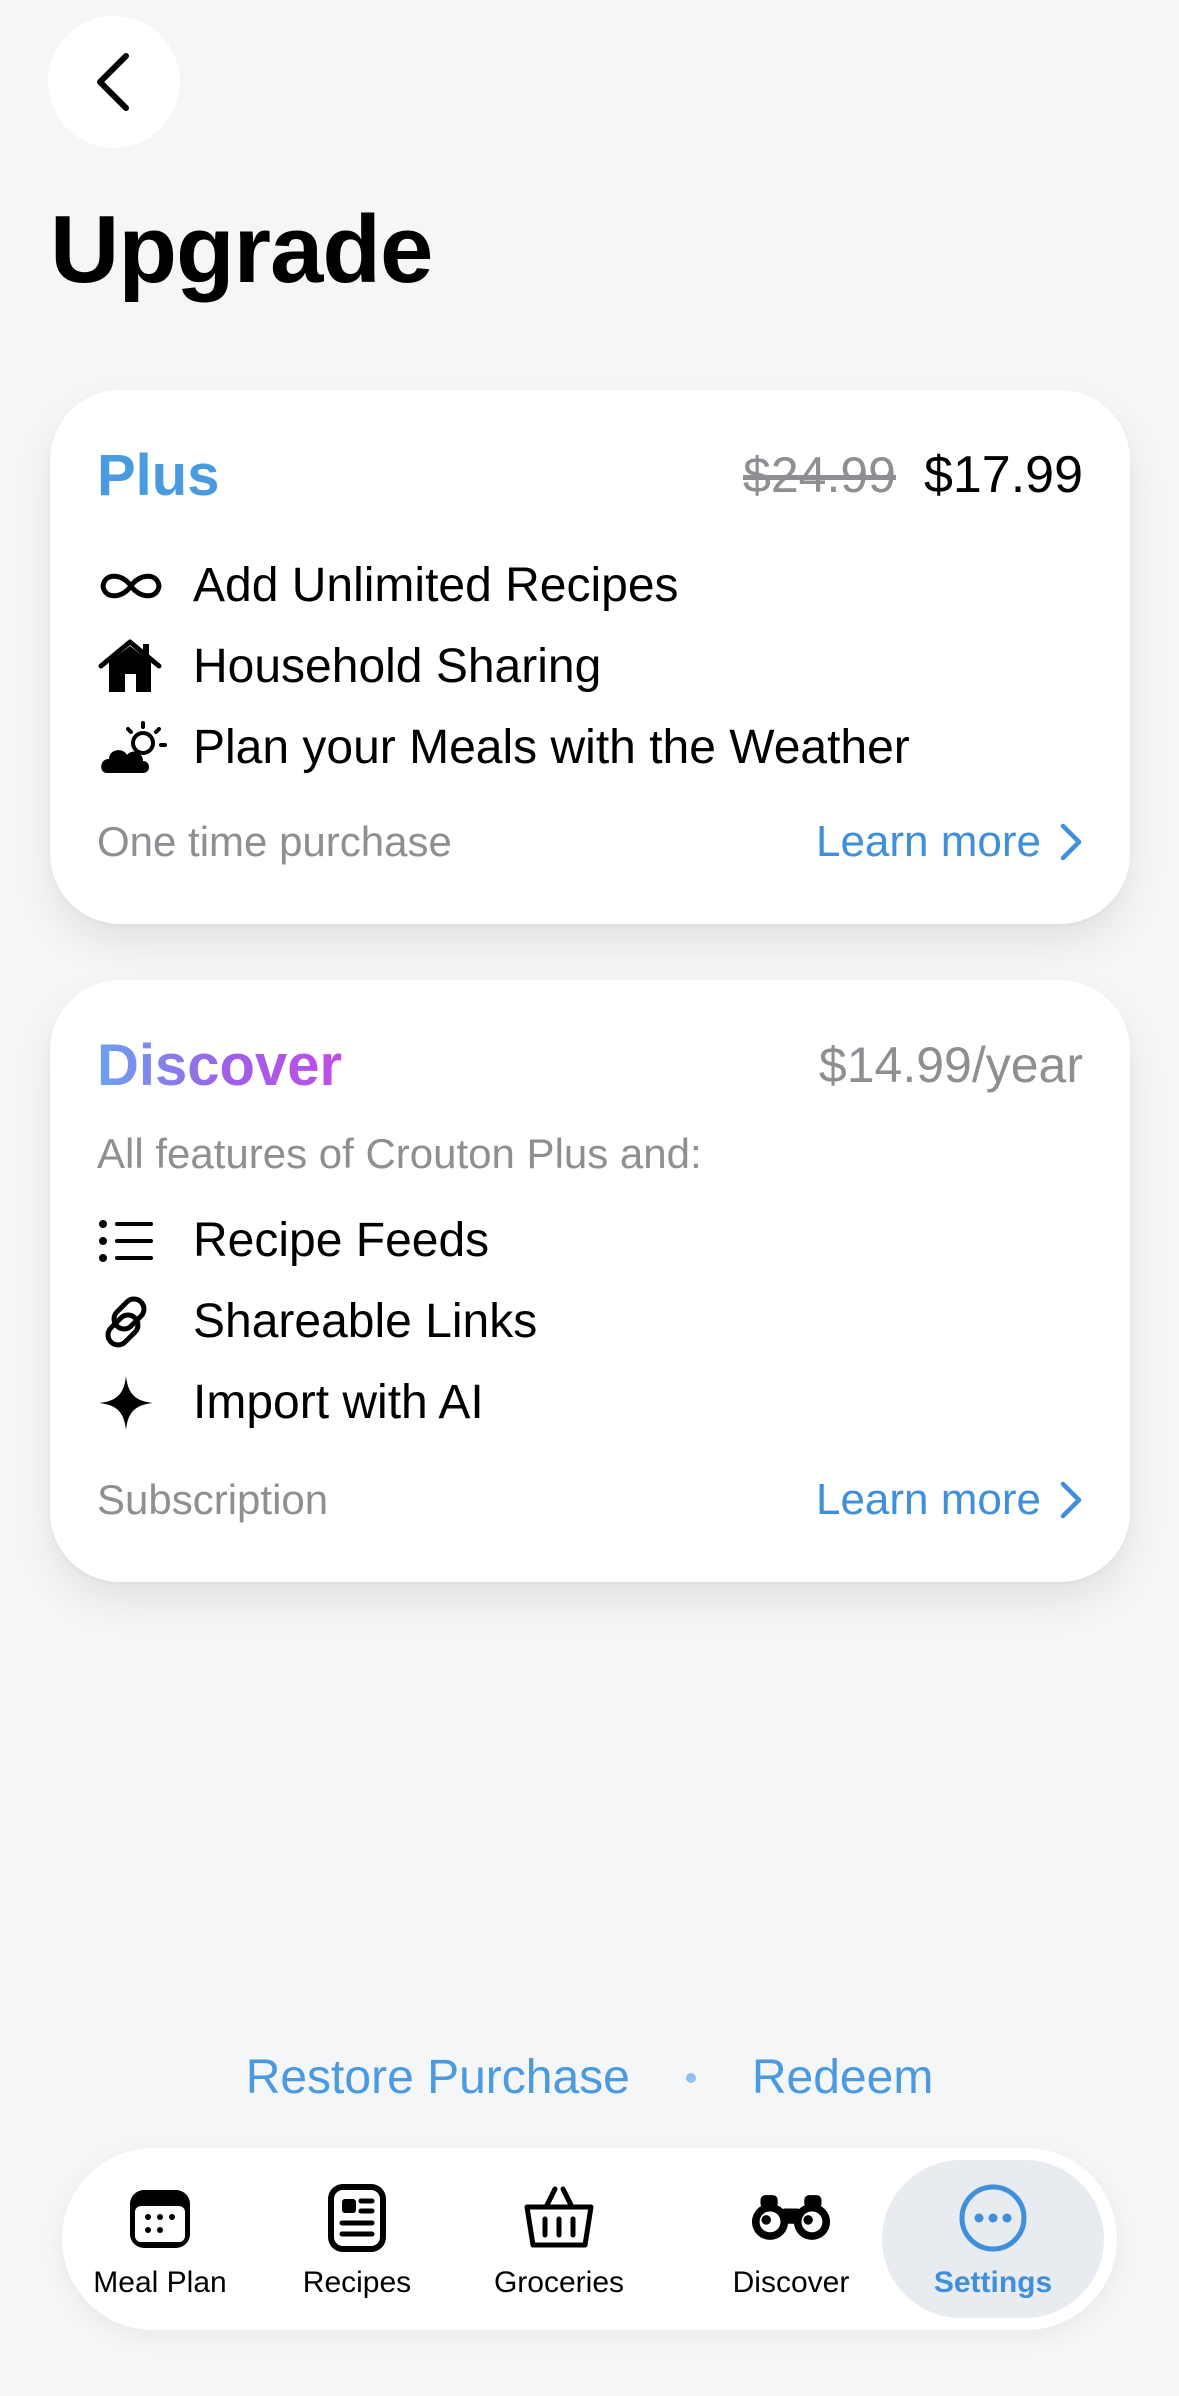 This screenshot has height=2396, width=1179. I want to click on feature-label: Import with AI, so click(338, 1402).